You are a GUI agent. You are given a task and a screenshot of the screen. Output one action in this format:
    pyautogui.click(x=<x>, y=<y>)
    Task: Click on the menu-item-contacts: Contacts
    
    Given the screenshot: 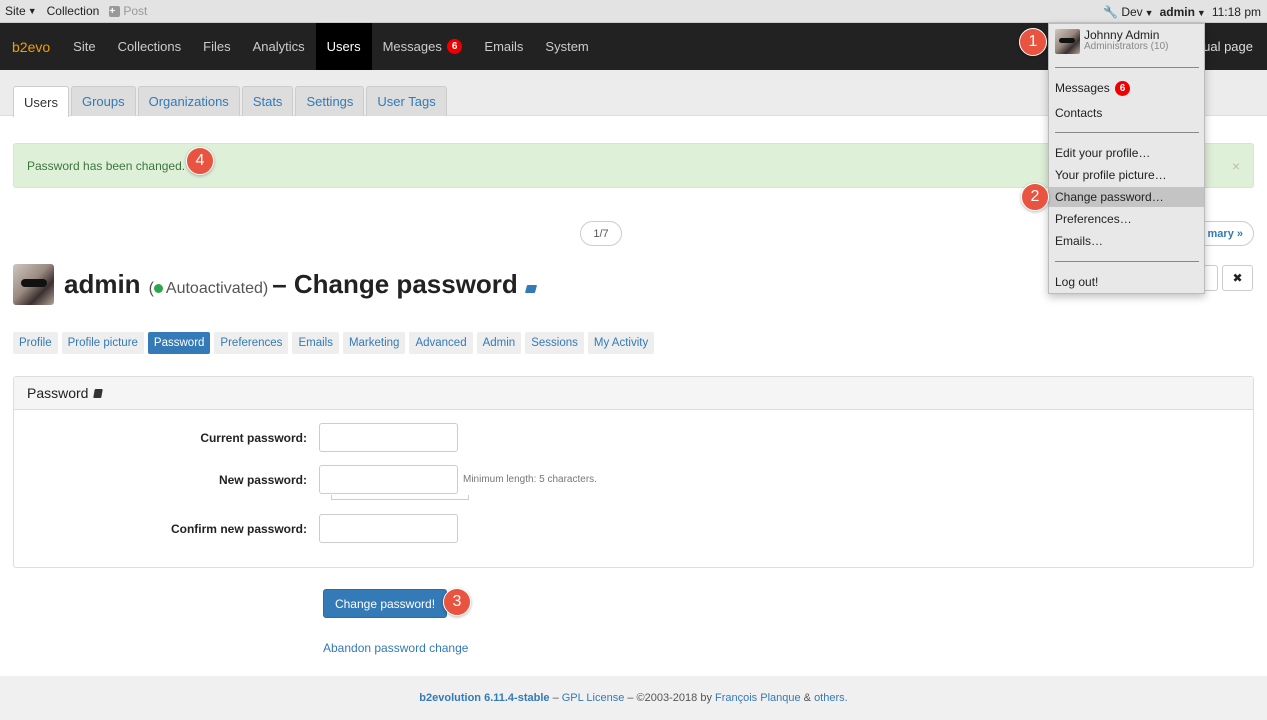 What is the action you would take?
    pyautogui.click(x=1126, y=113)
    